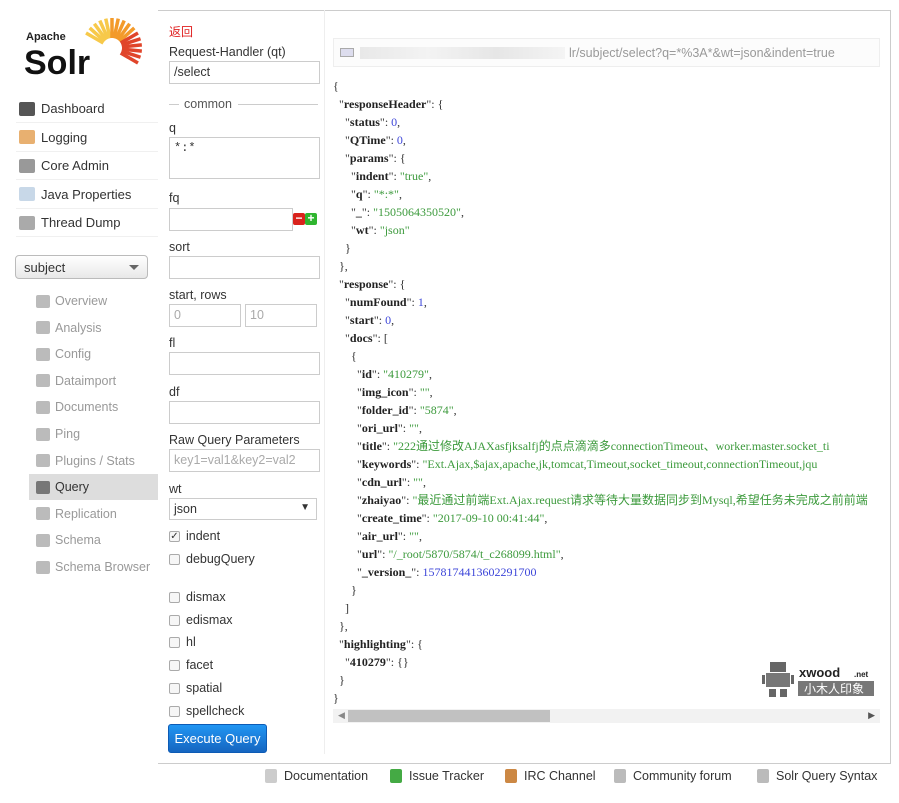  I want to click on link-icon, so click(347, 52).